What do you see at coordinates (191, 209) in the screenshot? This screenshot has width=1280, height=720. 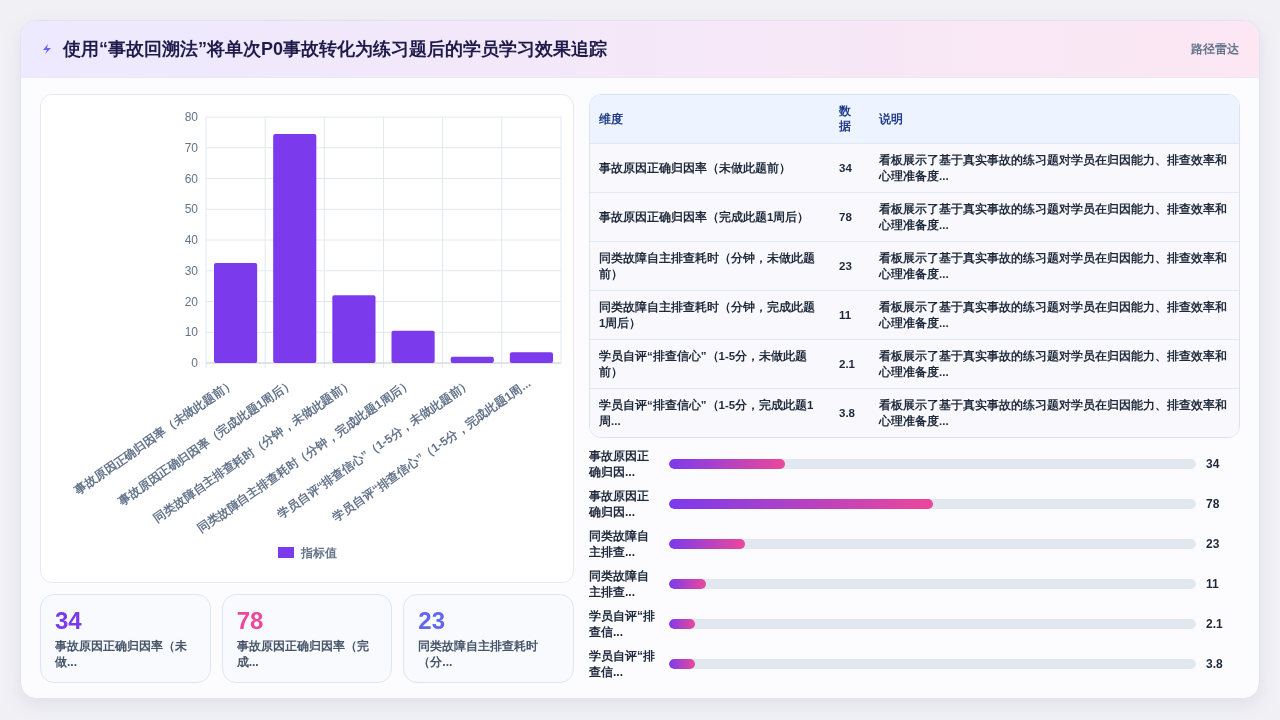 I see `axis-tick-label: 50` at bounding box center [191, 209].